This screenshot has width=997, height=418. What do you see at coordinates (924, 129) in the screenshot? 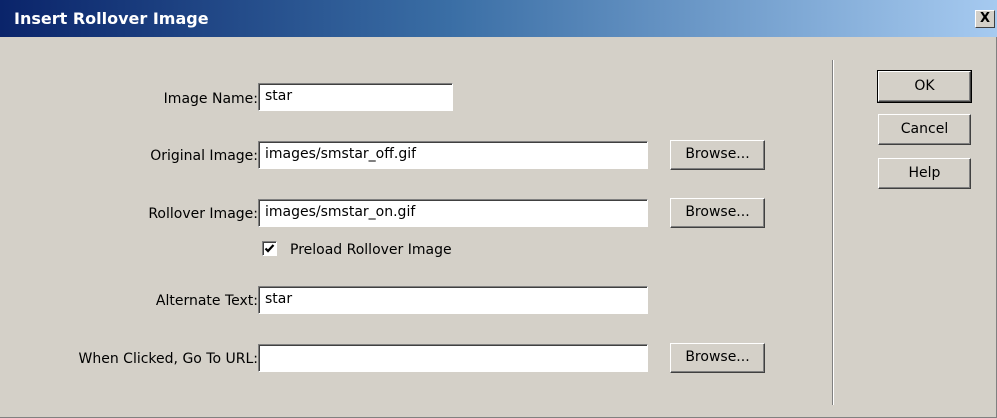
I see `cancel-button: Cancel` at bounding box center [924, 129].